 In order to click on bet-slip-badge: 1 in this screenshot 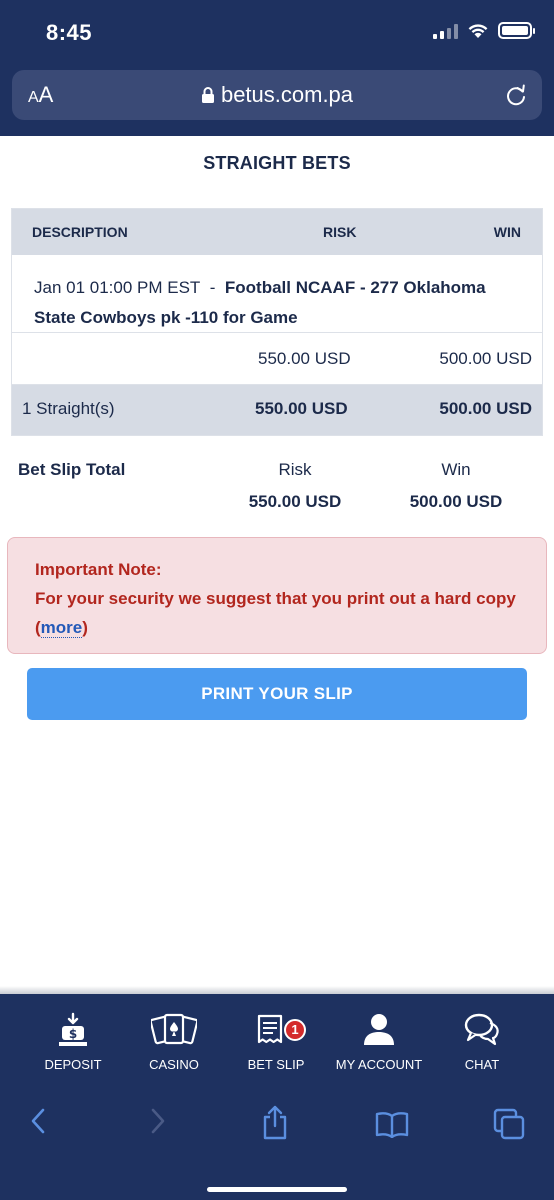, I will do `click(295, 1030)`.